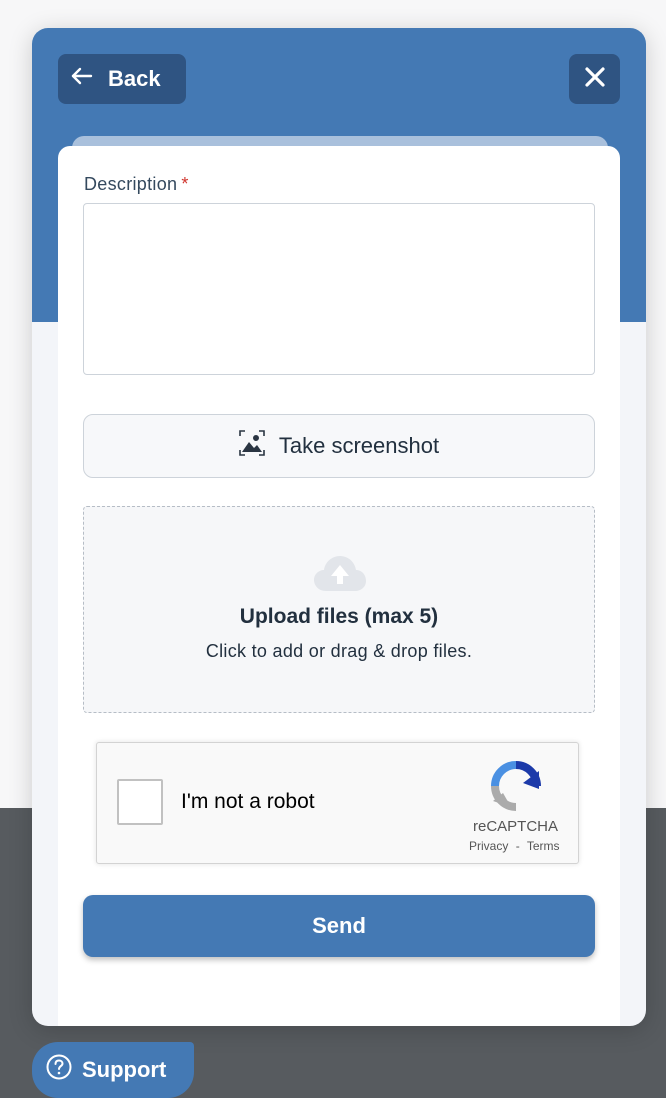  Describe the element at coordinates (339, 616) in the screenshot. I see `upload-title: Upload files (max 5)` at that location.